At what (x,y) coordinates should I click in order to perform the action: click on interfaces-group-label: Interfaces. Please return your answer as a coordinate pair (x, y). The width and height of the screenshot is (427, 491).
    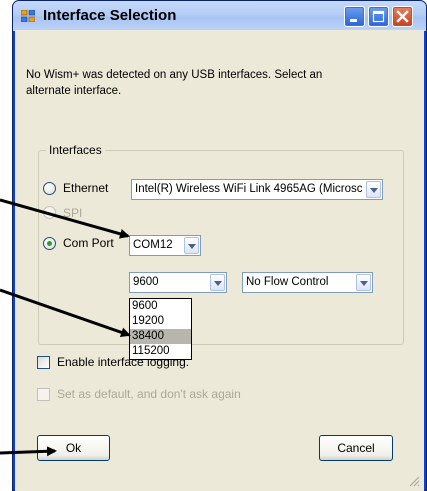
    Looking at the image, I should click on (75, 150).